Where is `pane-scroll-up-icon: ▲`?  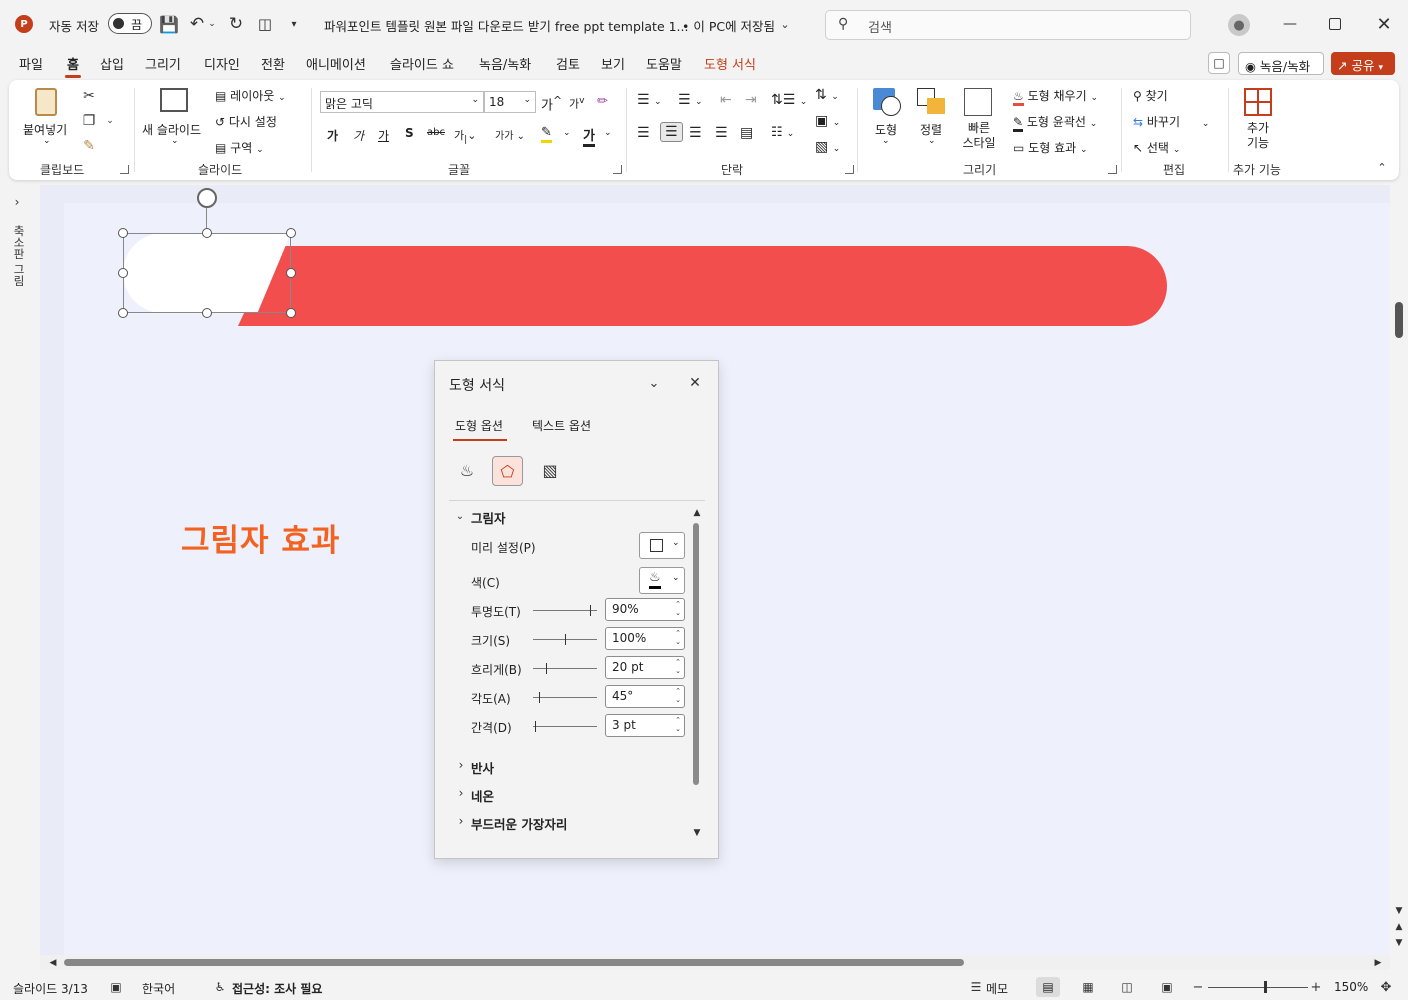
pane-scroll-up-icon: ▲ is located at coordinates (697, 513).